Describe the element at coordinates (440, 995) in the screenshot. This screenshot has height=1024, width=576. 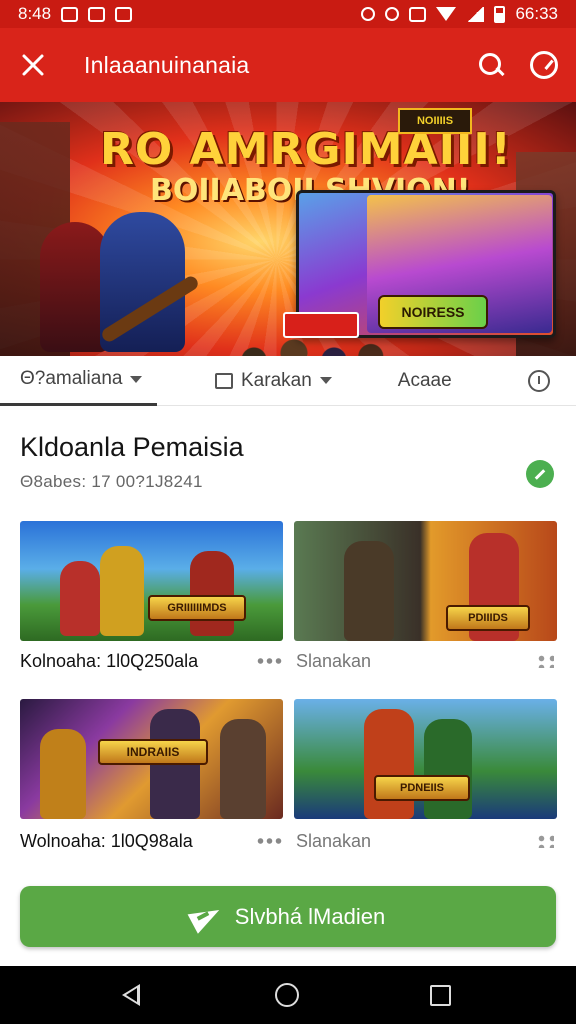
I see `recents-icon` at that location.